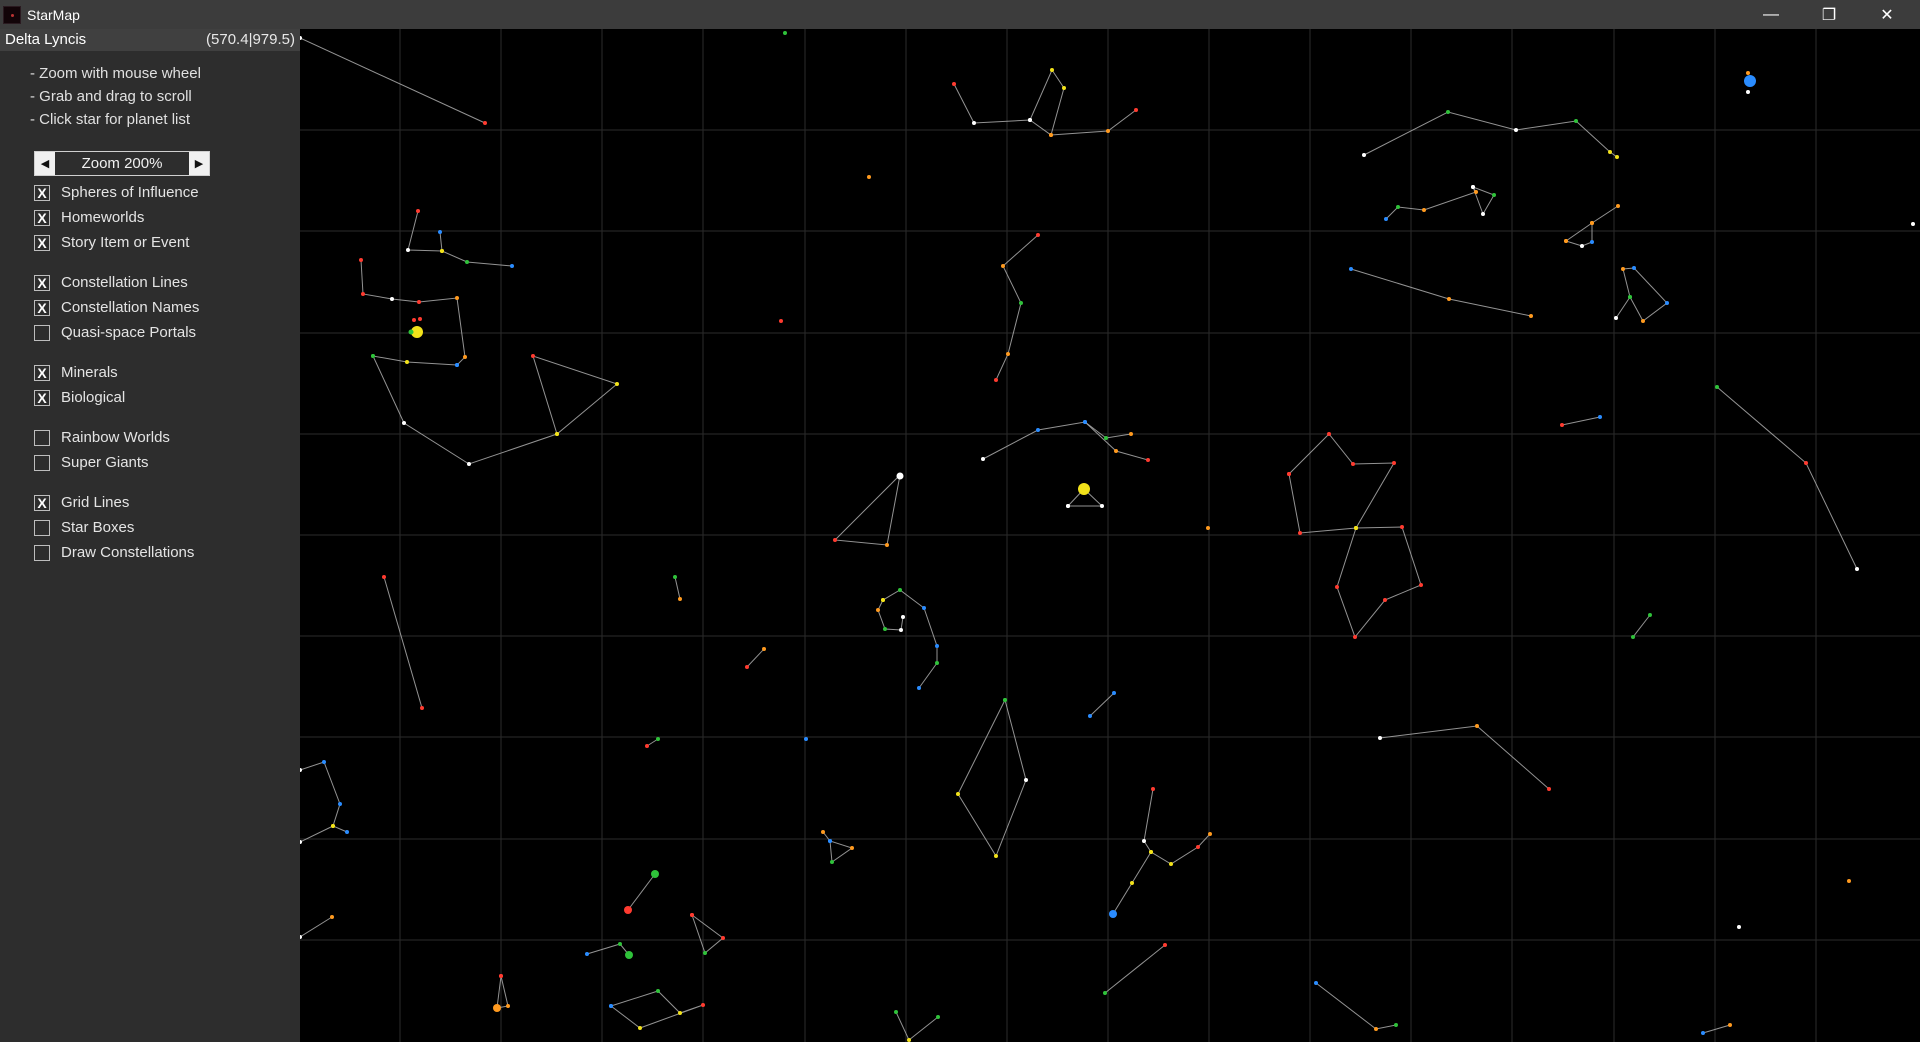  Describe the element at coordinates (42, 192) in the screenshot. I see `checkbox-spheres-of-influence: X` at that location.